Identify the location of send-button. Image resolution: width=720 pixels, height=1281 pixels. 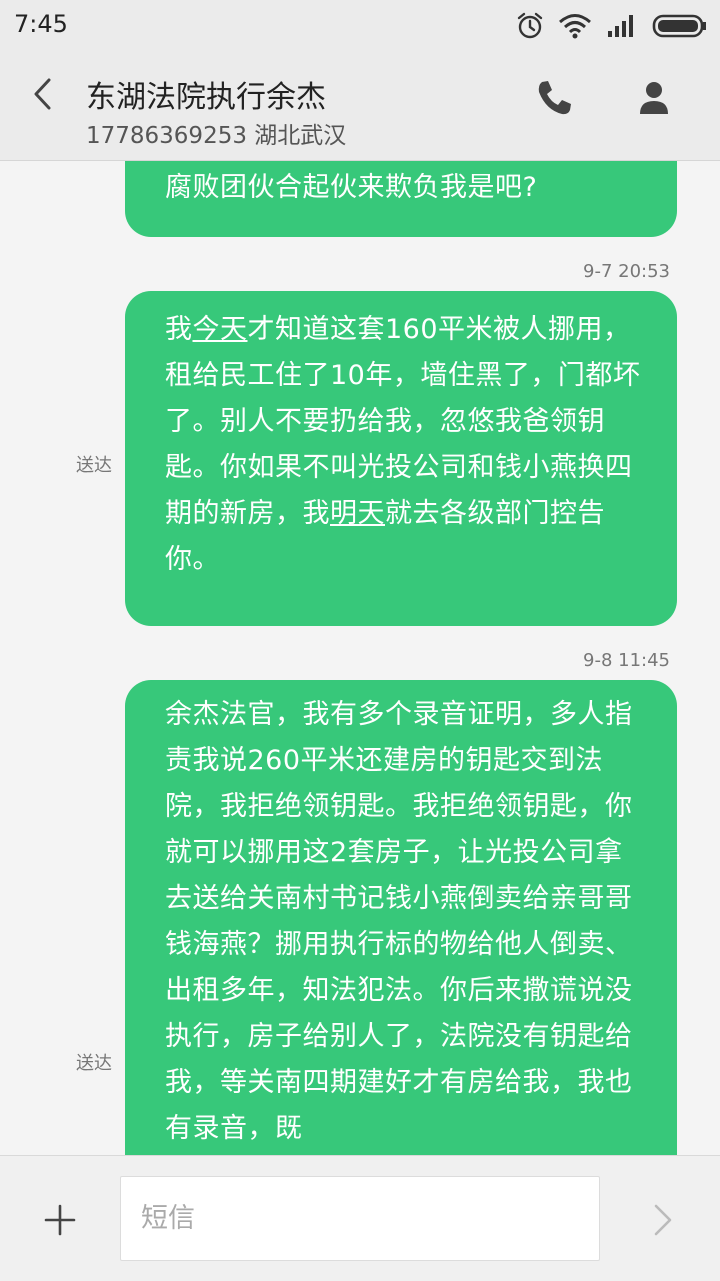
(662, 1220).